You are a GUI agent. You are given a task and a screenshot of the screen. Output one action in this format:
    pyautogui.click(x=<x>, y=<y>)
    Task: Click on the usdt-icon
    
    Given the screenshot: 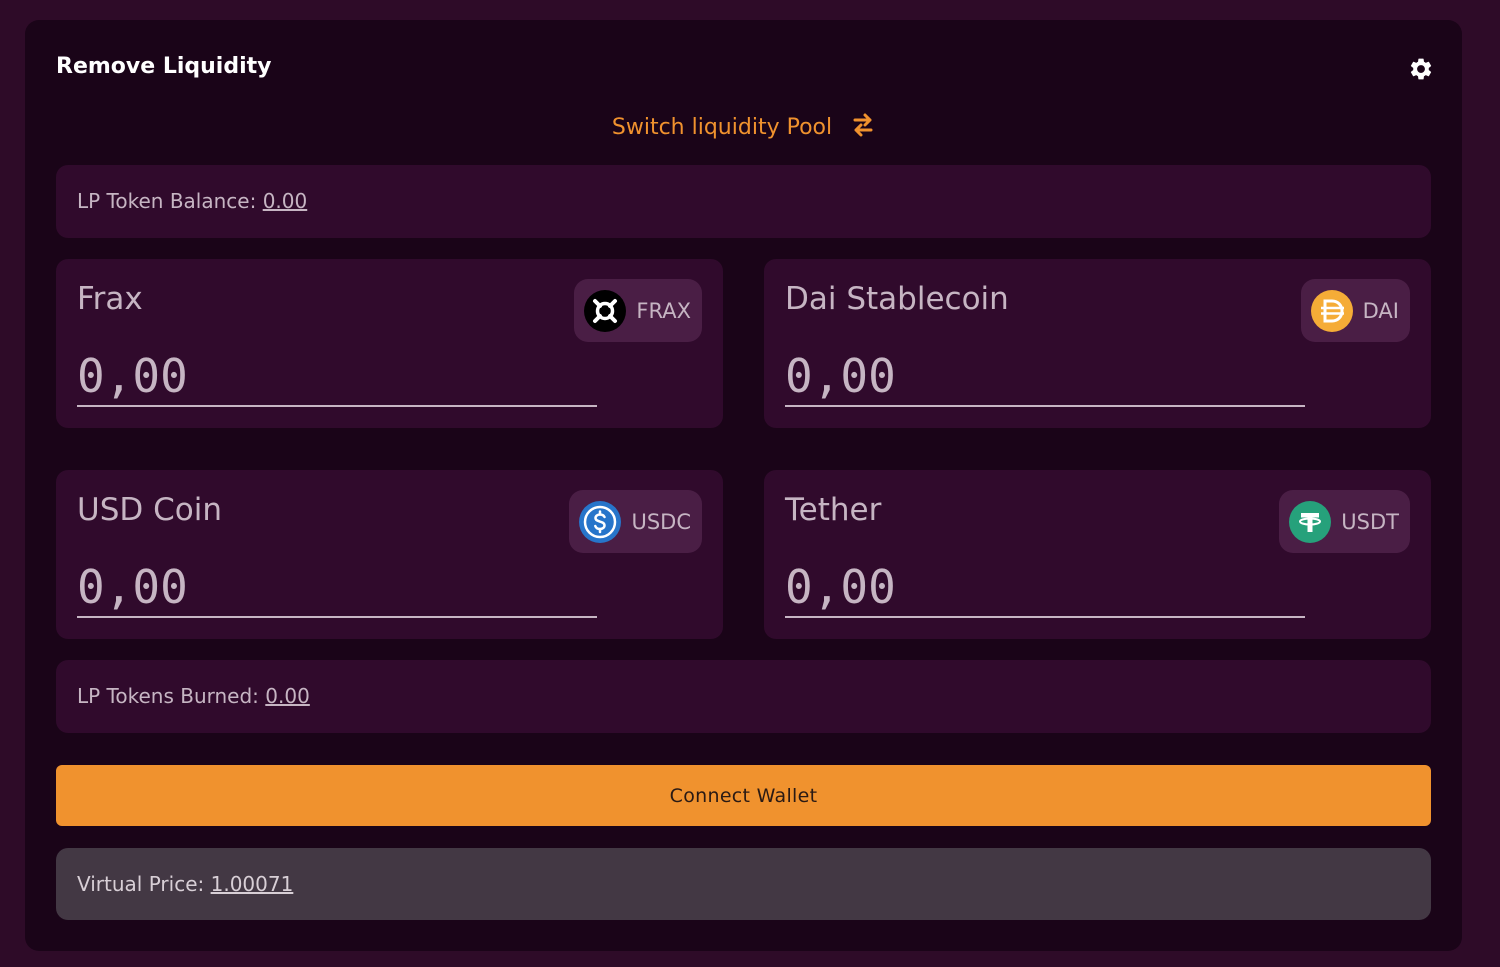 What is the action you would take?
    pyautogui.click(x=1310, y=521)
    